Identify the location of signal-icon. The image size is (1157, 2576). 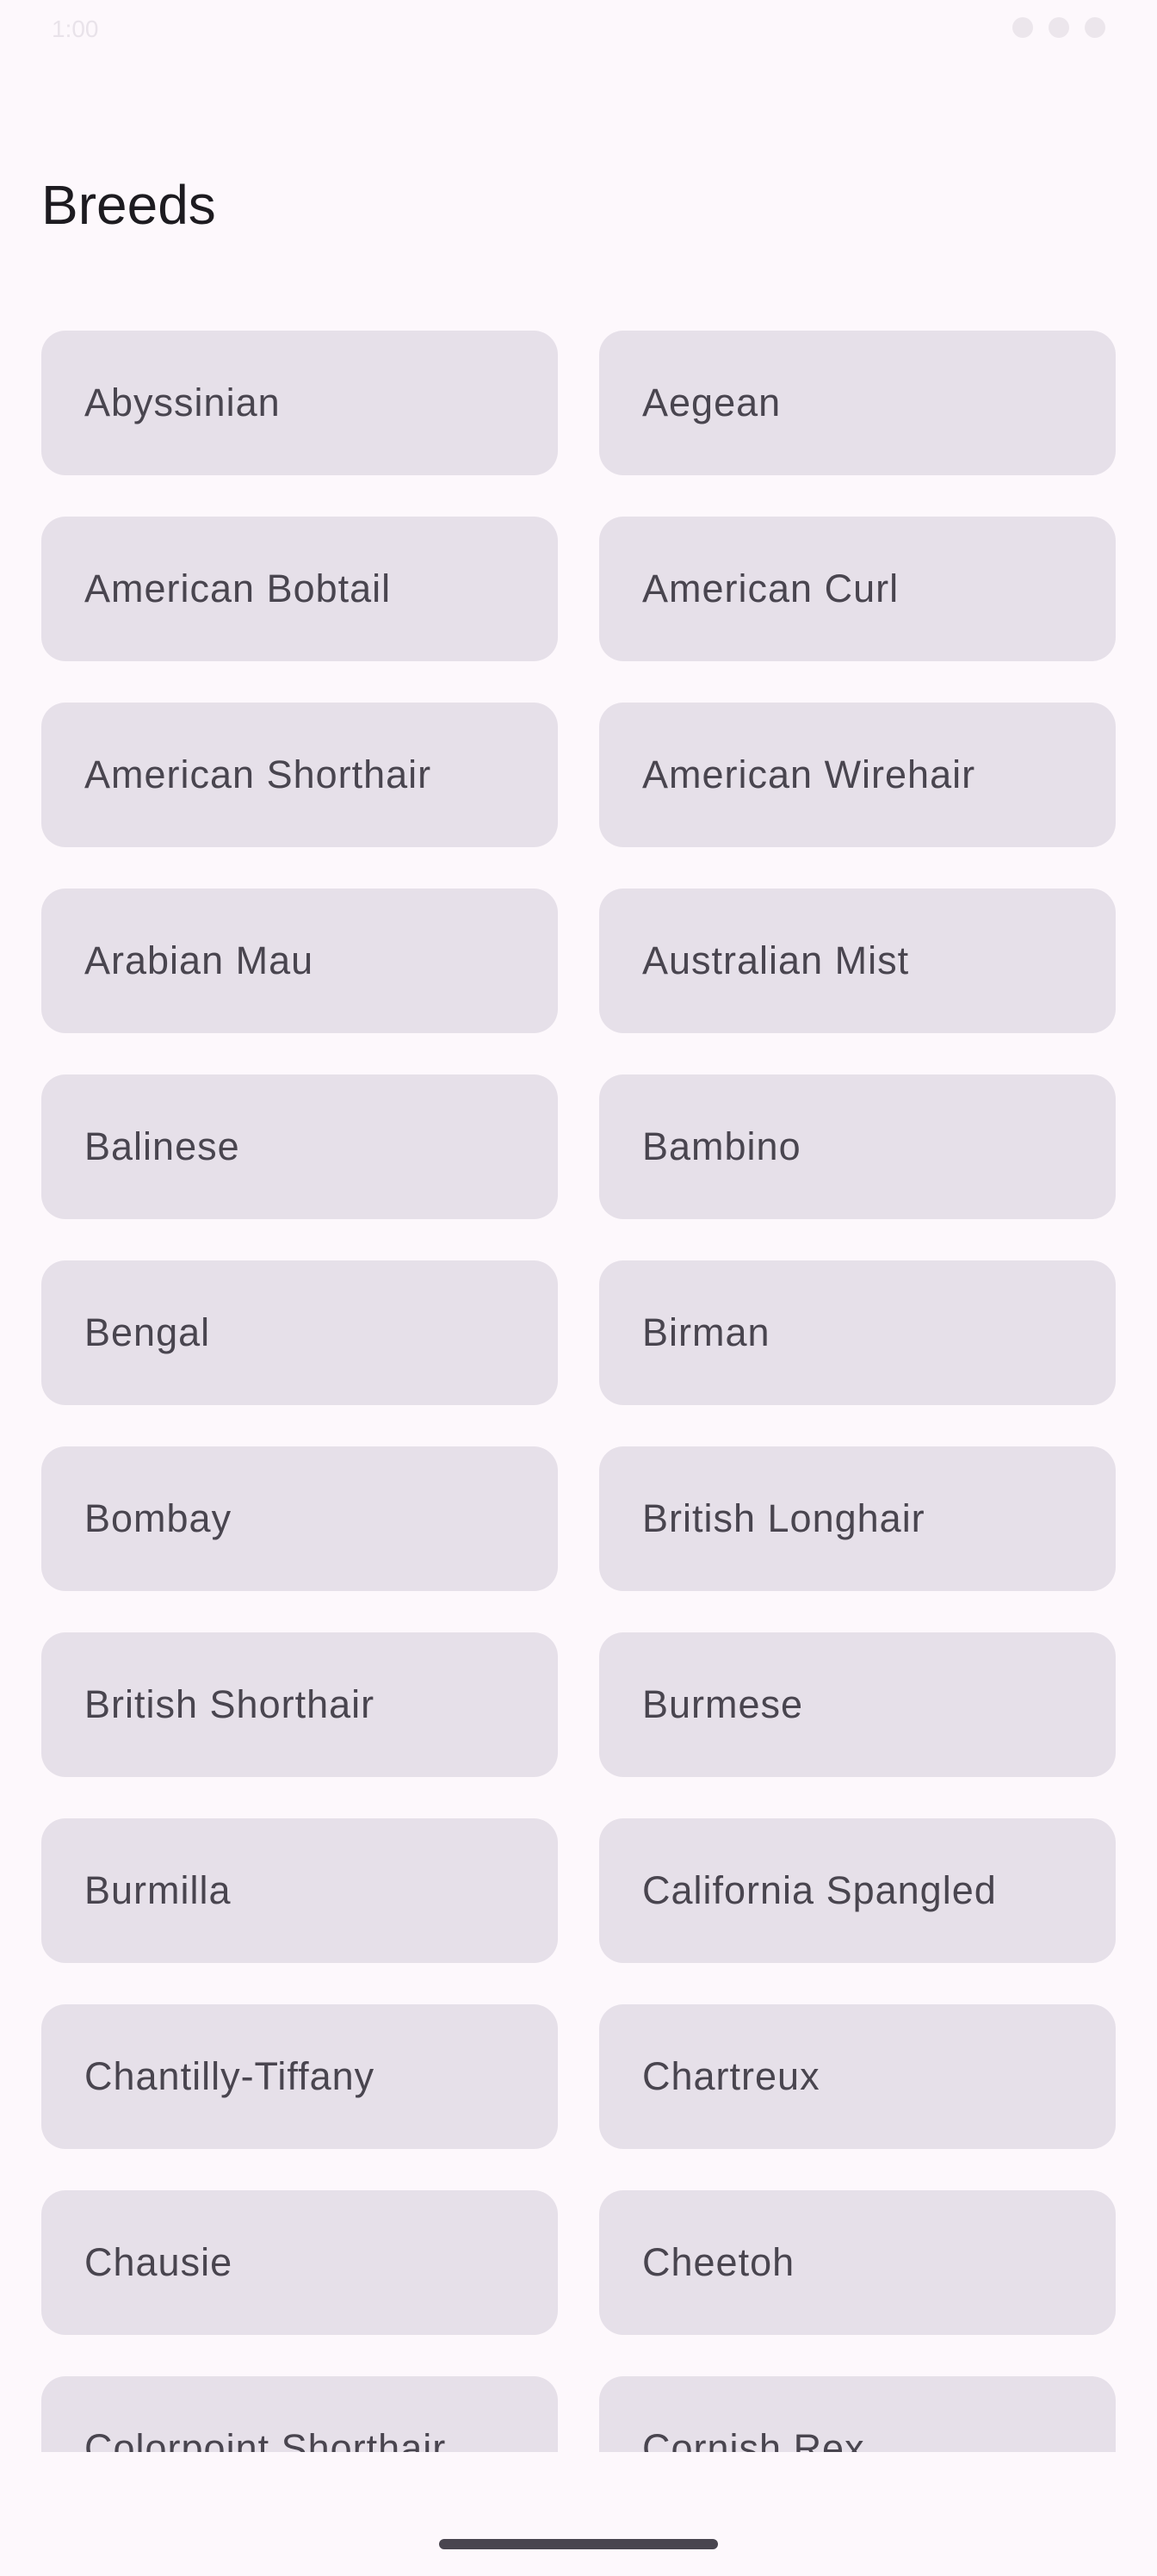
(1059, 27).